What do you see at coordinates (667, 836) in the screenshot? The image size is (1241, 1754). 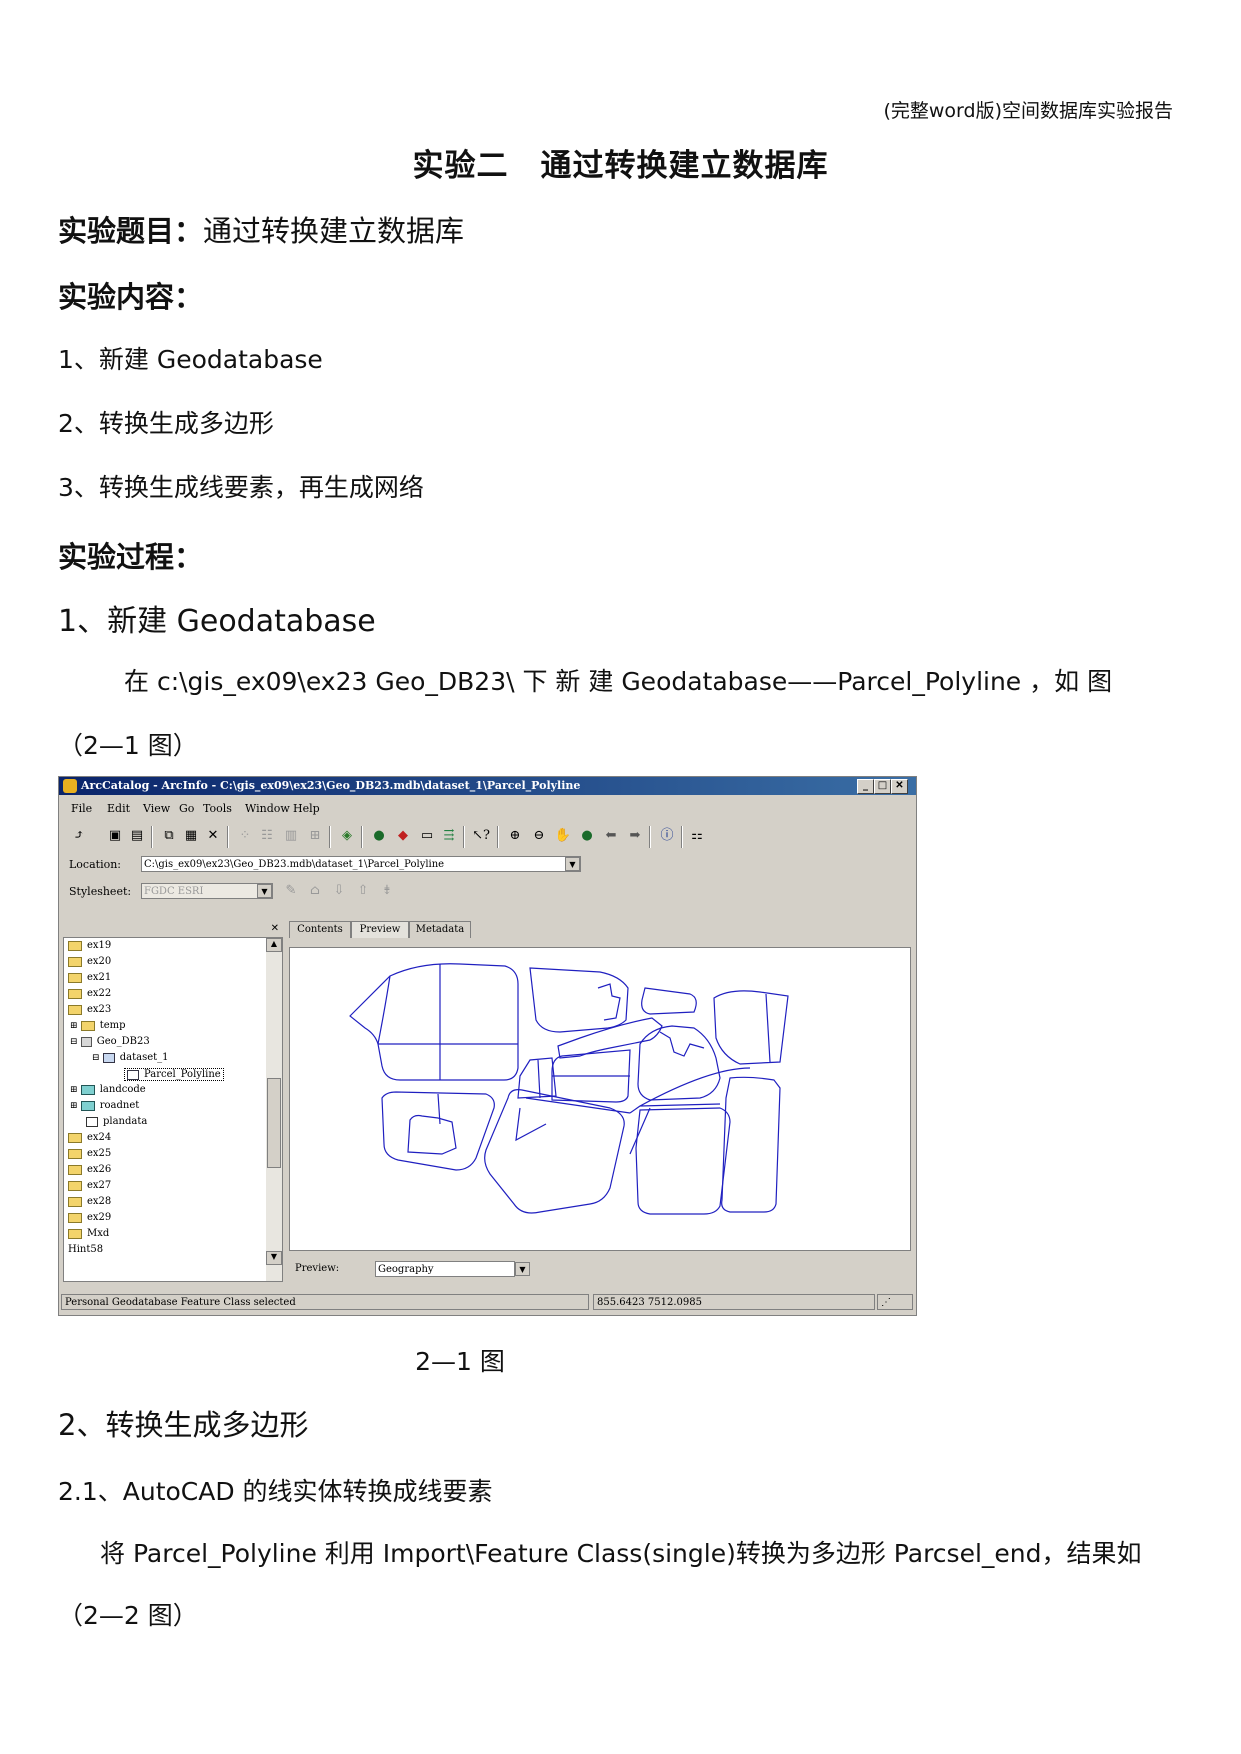 I see `identify-icon: ⓘ` at bounding box center [667, 836].